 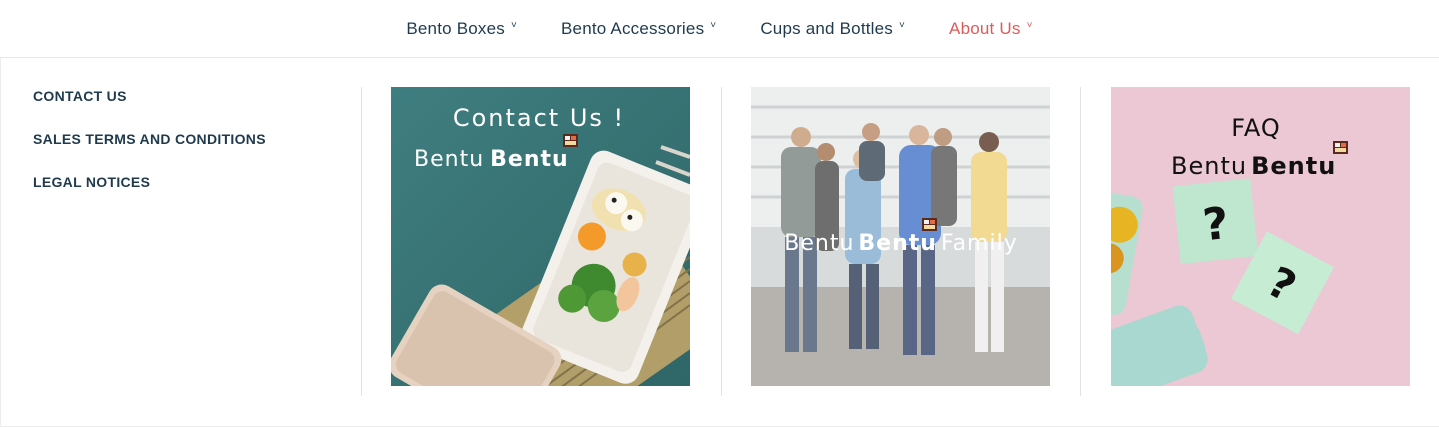 What do you see at coordinates (633, 28) in the screenshot?
I see `nav-label: Bento Accessories` at bounding box center [633, 28].